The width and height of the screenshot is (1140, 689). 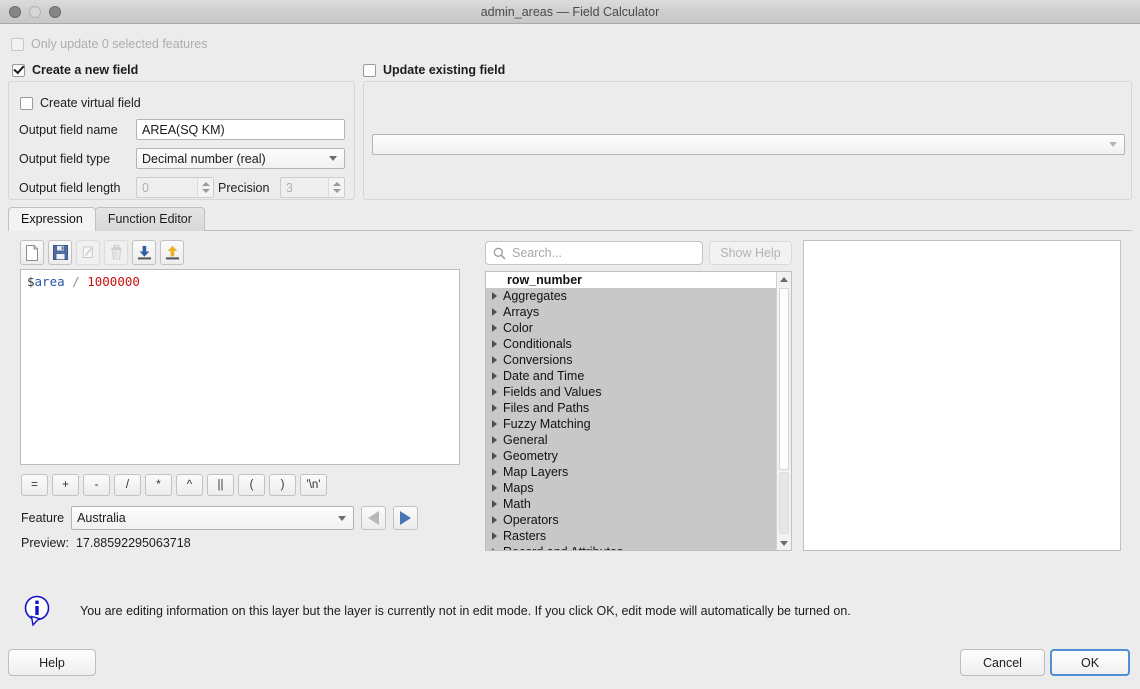 What do you see at coordinates (32, 252) in the screenshot?
I see `new-expression-button` at bounding box center [32, 252].